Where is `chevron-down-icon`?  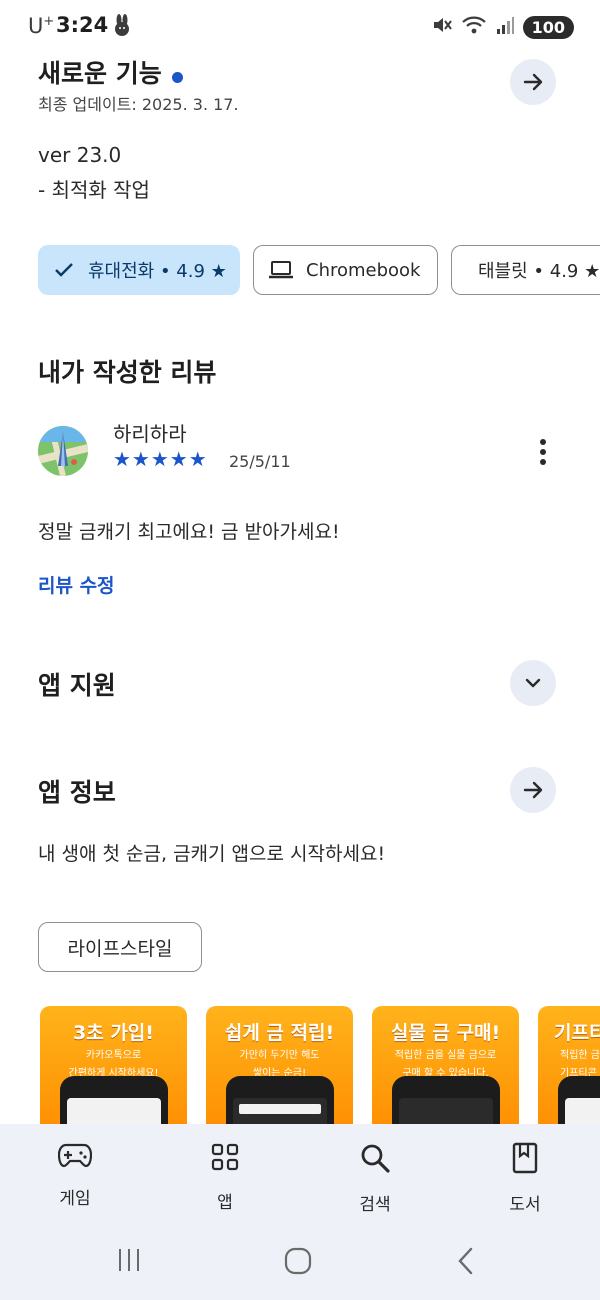
chevron-down-icon is located at coordinates (533, 683).